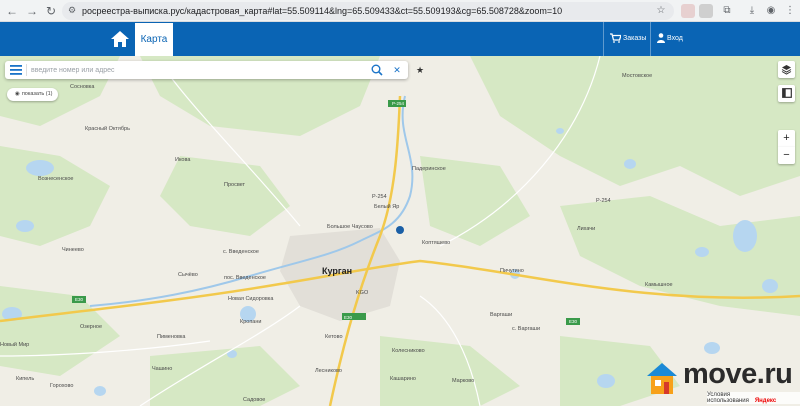 The width and height of the screenshot is (800, 406). I want to click on place-label: с. Варгаши, so click(526, 329).